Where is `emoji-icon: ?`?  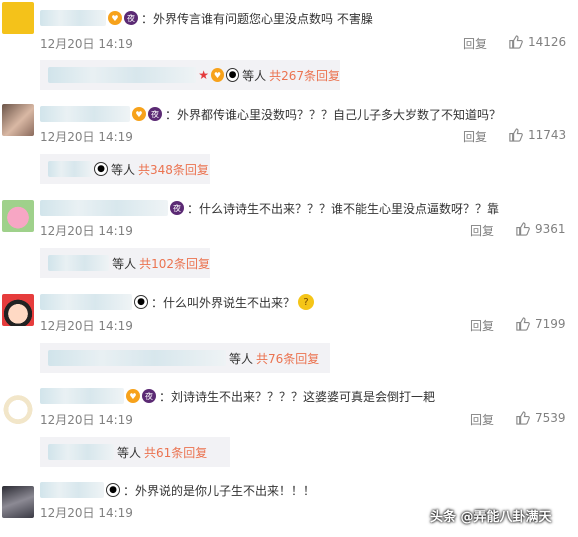
emoji-icon: ? is located at coordinates (306, 302).